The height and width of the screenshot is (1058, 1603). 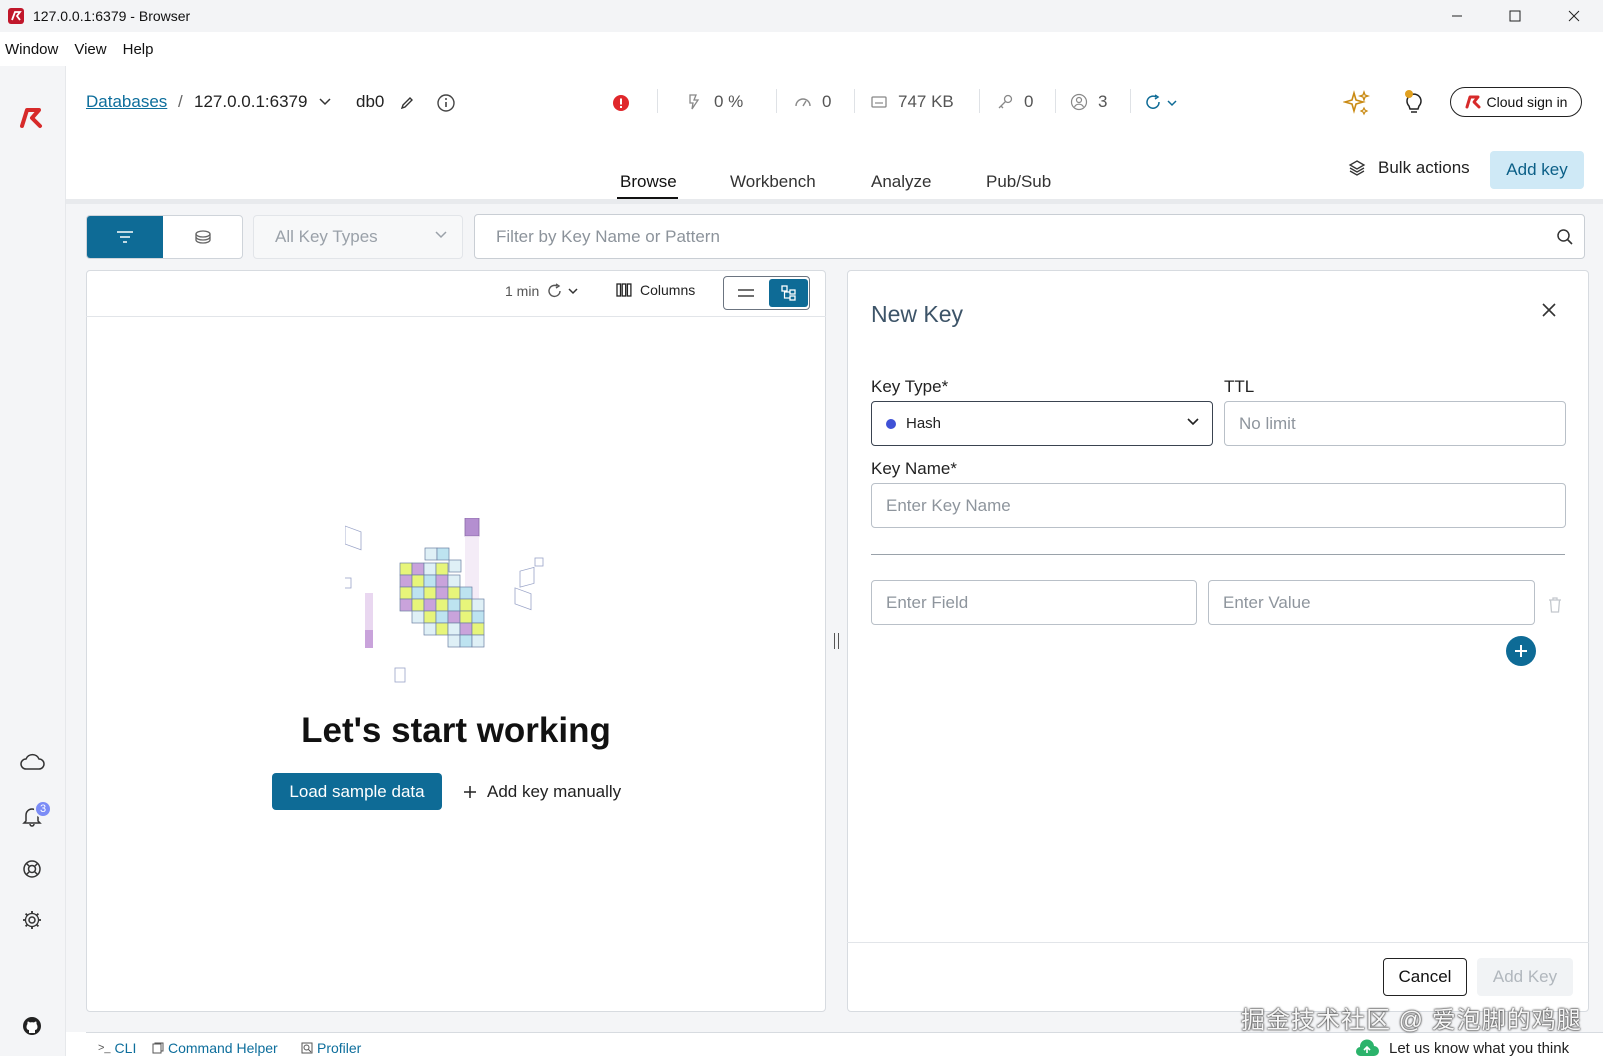 What do you see at coordinates (1088, 102) in the screenshot?
I see `clients-stat: 3` at bounding box center [1088, 102].